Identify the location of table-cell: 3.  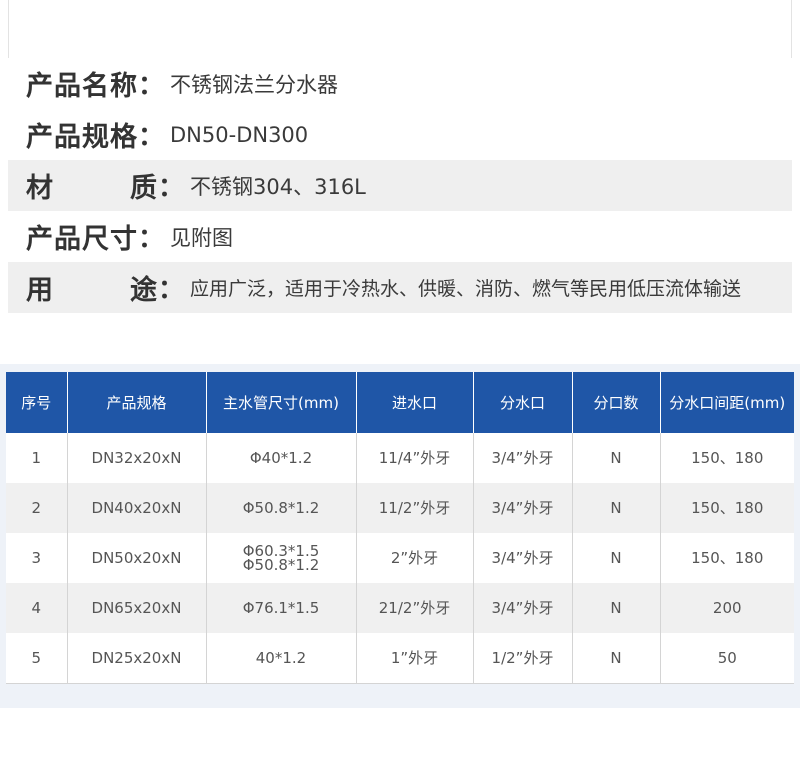
(37, 558).